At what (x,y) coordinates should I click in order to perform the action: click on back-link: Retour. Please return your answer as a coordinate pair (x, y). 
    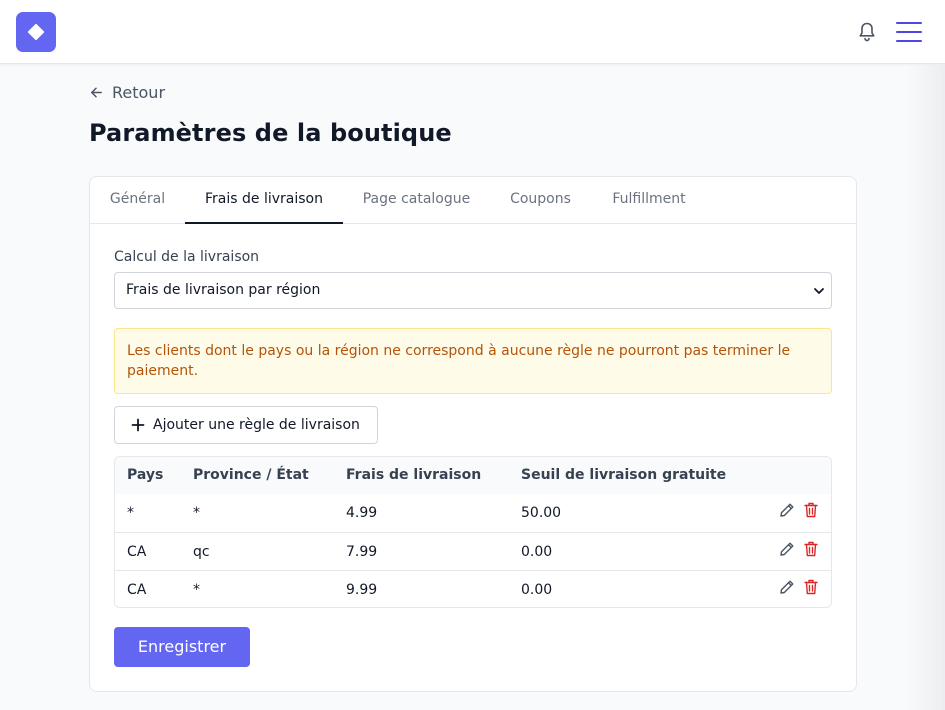
    Looking at the image, I should click on (127, 92).